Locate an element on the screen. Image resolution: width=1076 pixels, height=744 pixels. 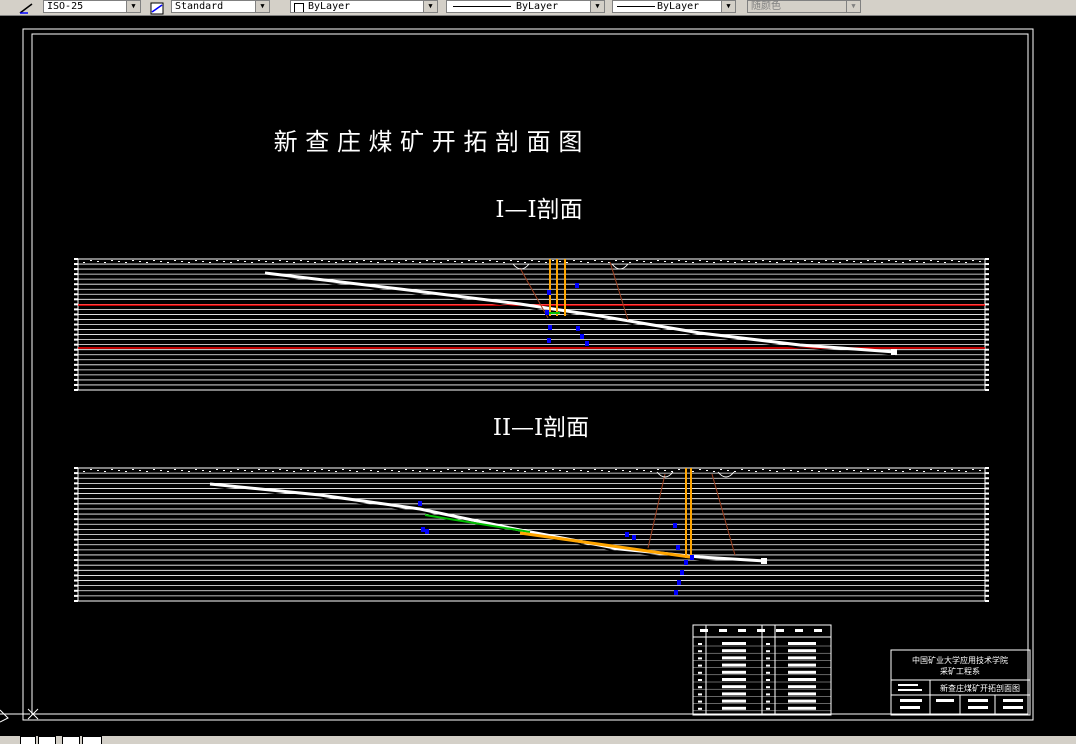
vertical-scroll-area is located at coordinates (1058, 371).